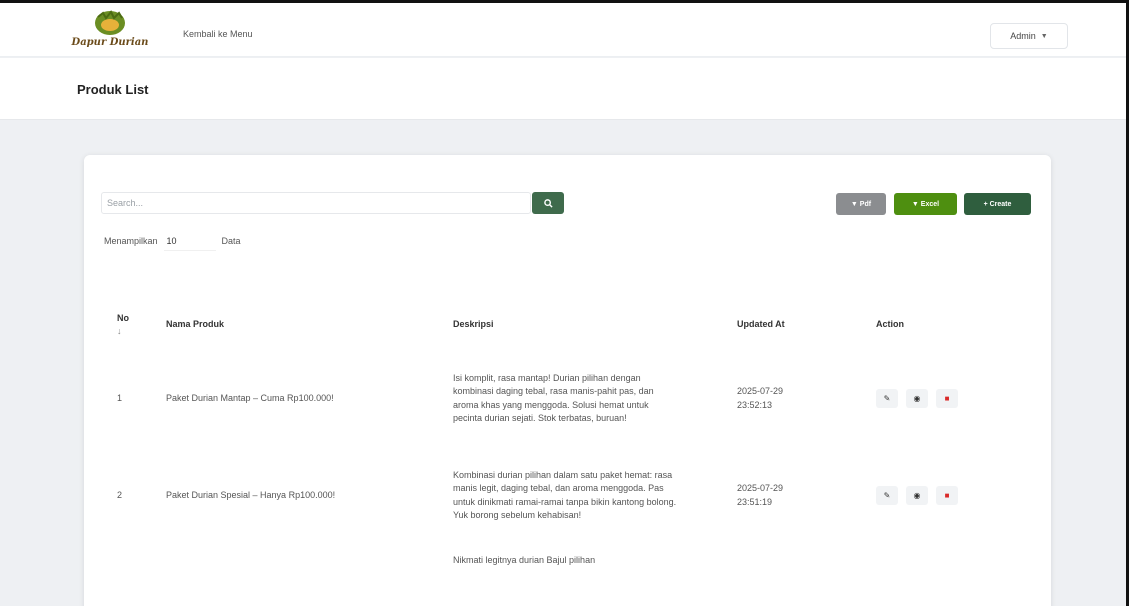  I want to click on row-name: Paket Durian Mantap – Cuma Rp100.000!, so click(250, 397).